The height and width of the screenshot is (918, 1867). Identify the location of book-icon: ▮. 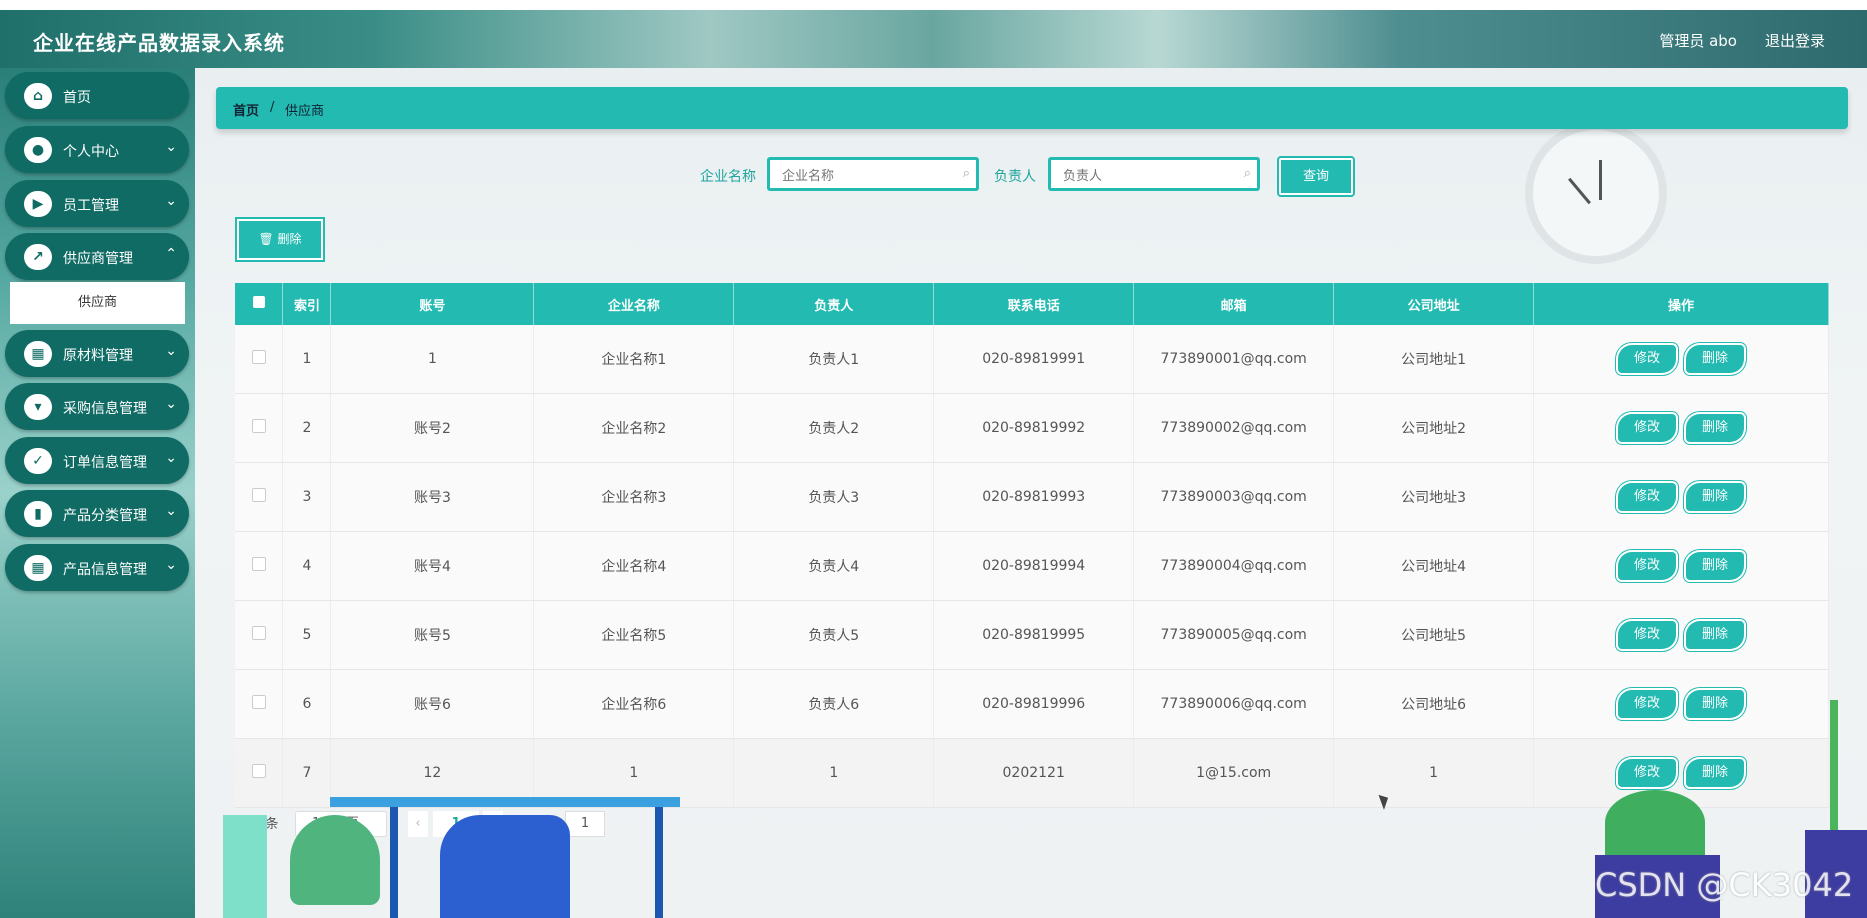
(38, 514).